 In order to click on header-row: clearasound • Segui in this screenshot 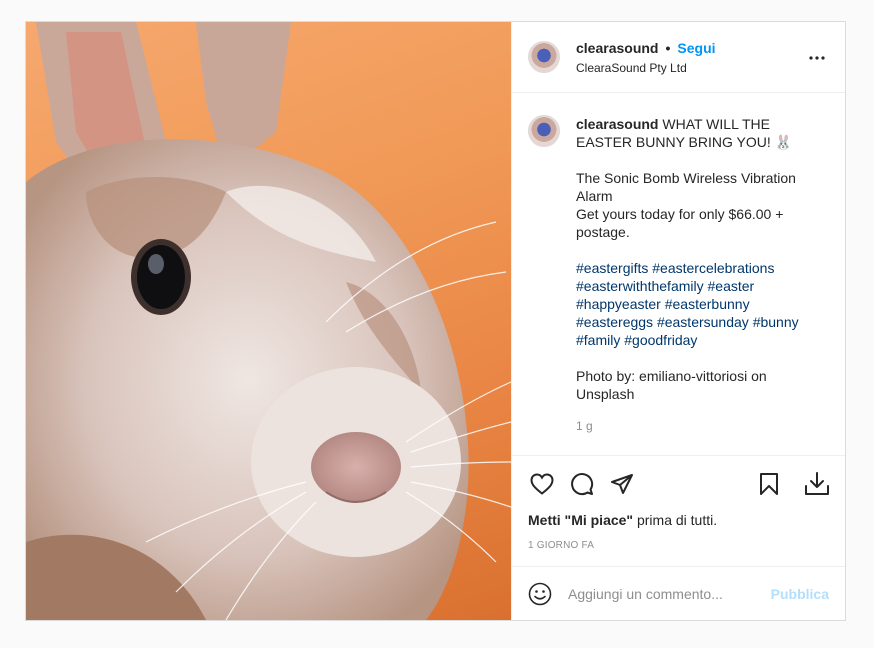, I will do `click(646, 48)`.